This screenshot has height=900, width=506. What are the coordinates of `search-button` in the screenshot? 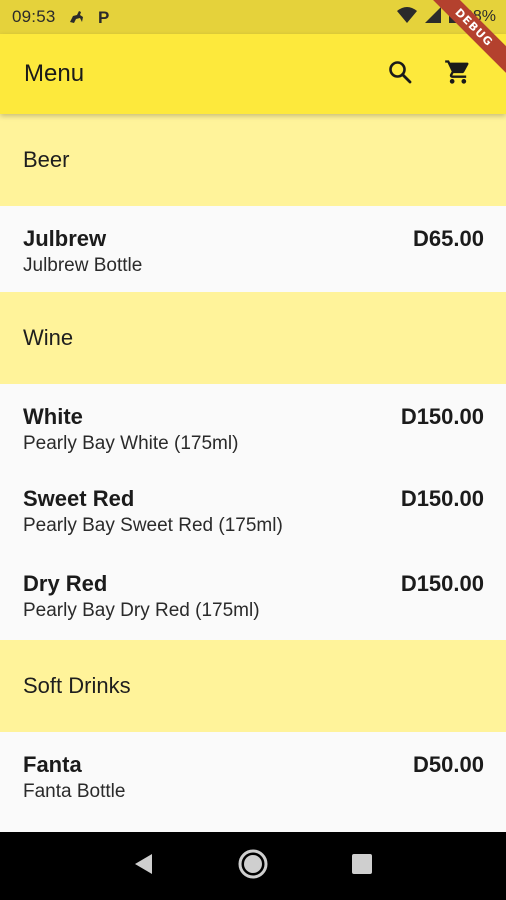 It's located at (400, 74).